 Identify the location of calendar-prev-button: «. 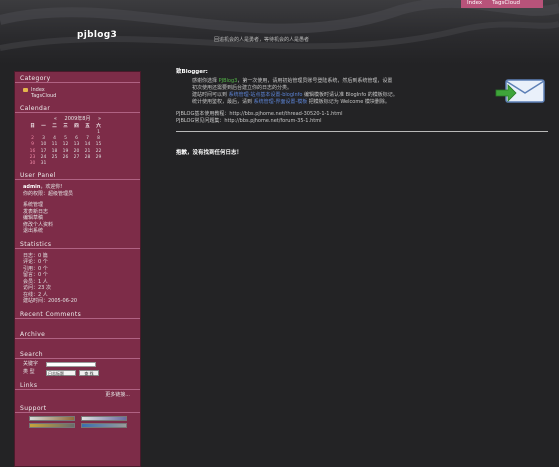
(55, 119).